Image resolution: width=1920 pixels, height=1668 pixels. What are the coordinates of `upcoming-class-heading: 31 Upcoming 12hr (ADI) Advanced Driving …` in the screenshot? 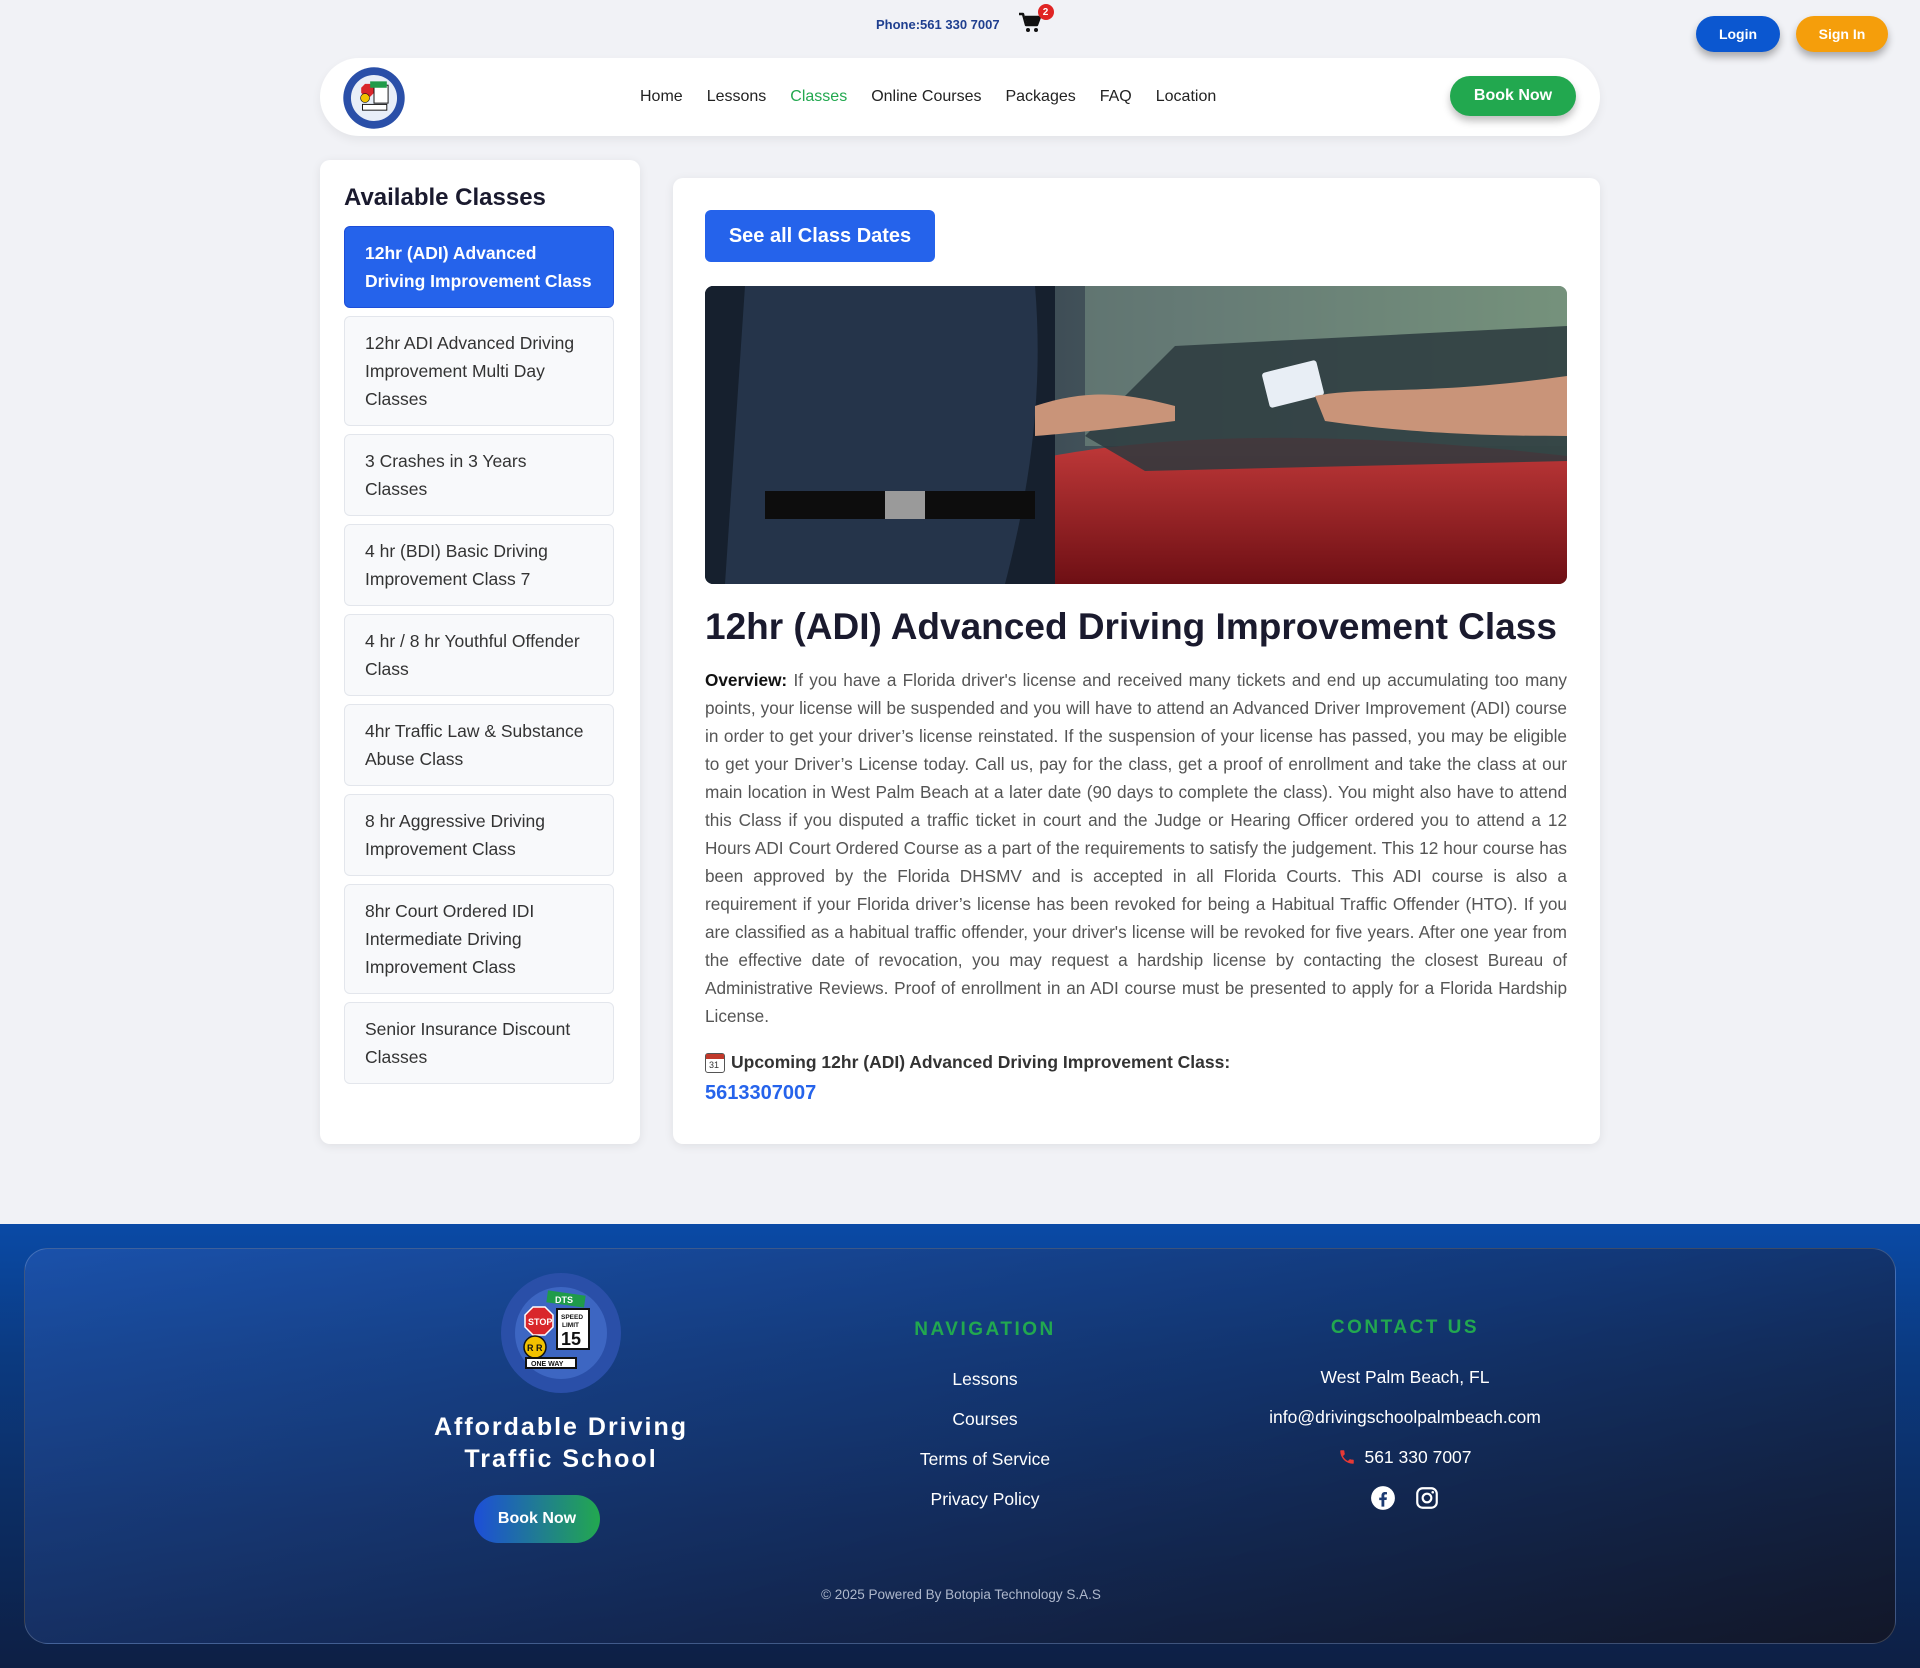 It's located at (967, 1062).